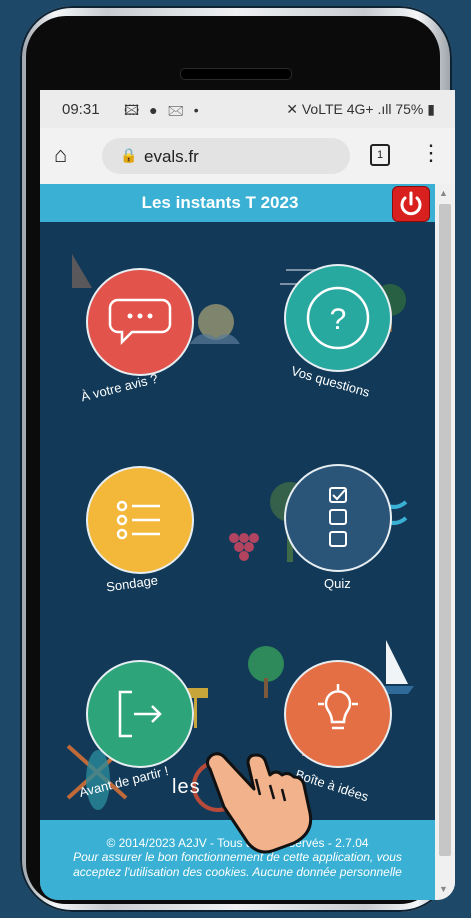 This screenshot has width=471, height=918. I want to click on power-button, so click(411, 204).